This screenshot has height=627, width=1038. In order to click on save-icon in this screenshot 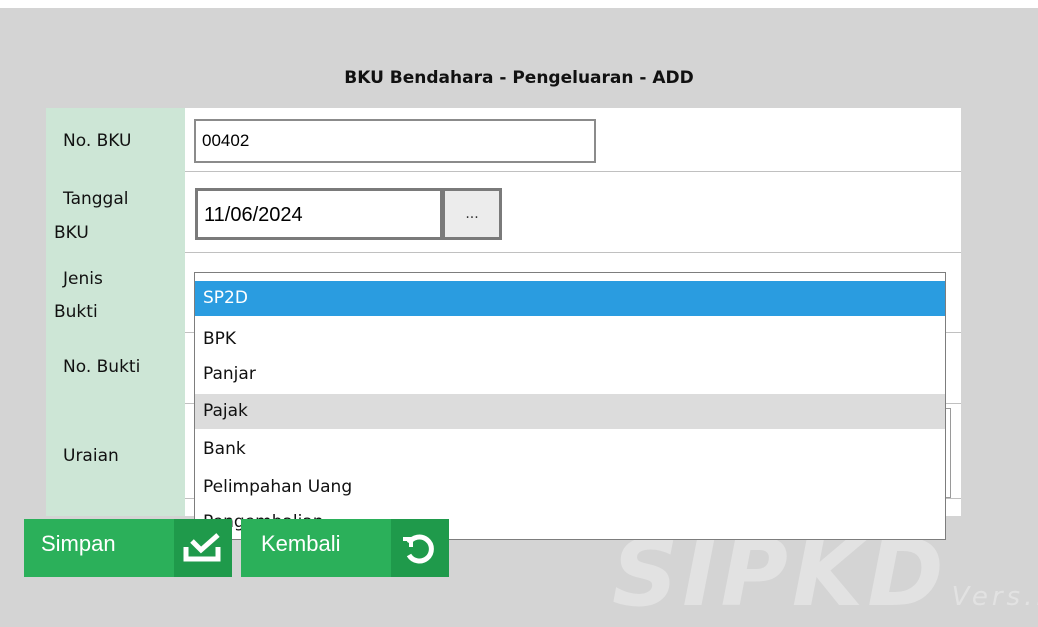, I will do `click(203, 548)`.